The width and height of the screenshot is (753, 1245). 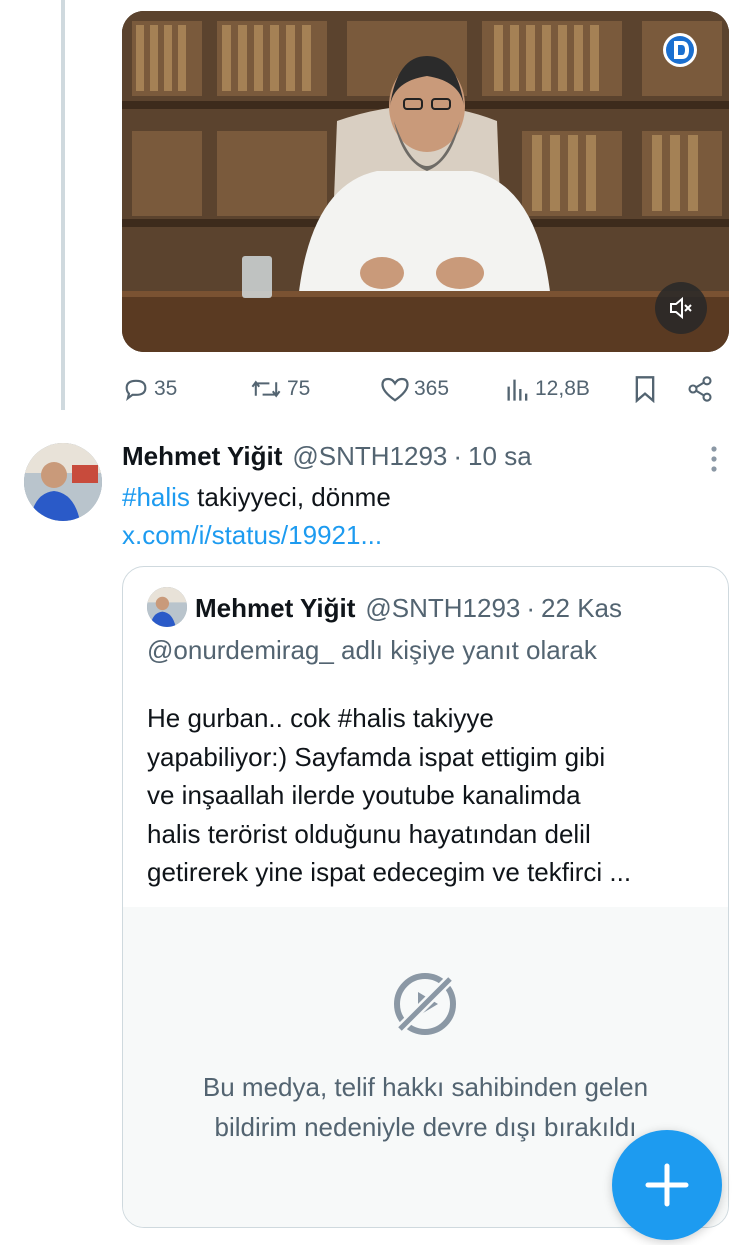 I want to click on mute-toggle-button, so click(x=681, y=308).